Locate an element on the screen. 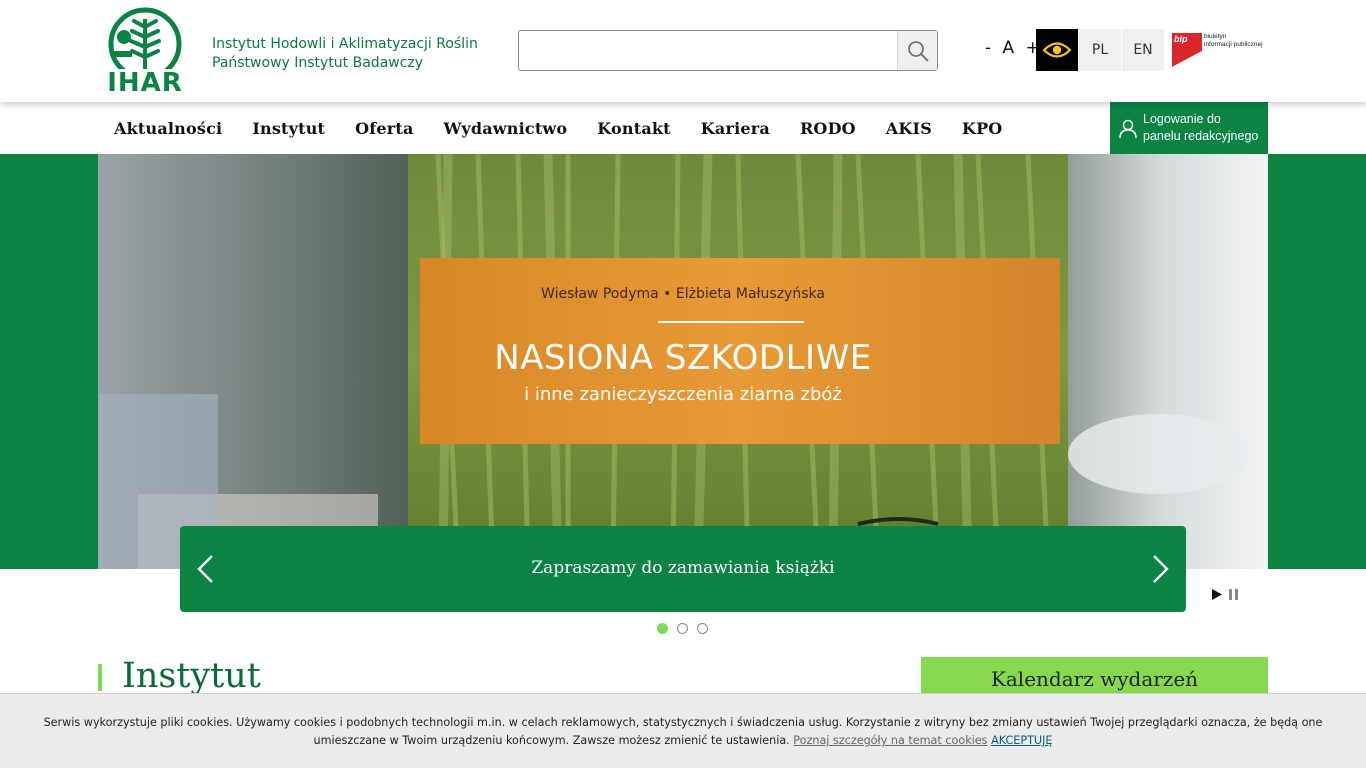 This screenshot has width=1366, height=768. book-title: NASIONA SZKODLIWE is located at coordinates (683, 358).